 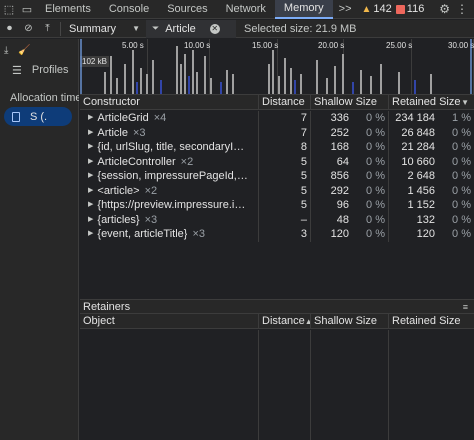 What do you see at coordinates (277, 118) in the screenshot?
I see `table-row: ▶ ArticleGrid ×4 7 336 0 % 234 184 1 %` at bounding box center [277, 118].